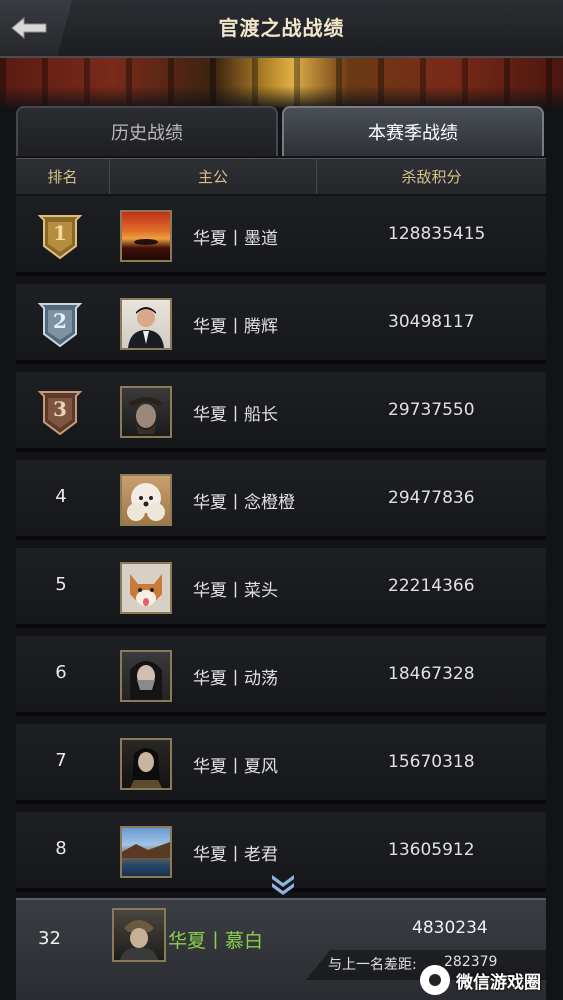 This screenshot has width=563, height=1000. I want to click on column-header-score: 杀敌积分, so click(431, 177).